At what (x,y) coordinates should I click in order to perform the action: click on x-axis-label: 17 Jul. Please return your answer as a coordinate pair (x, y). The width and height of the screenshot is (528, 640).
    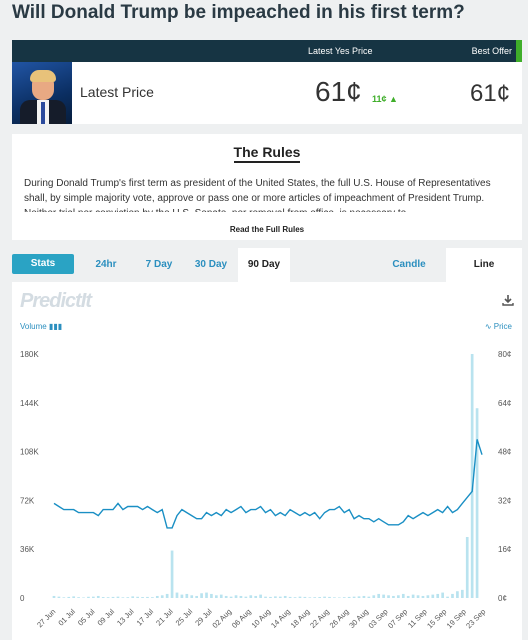
    Looking at the image, I should click on (145, 617).